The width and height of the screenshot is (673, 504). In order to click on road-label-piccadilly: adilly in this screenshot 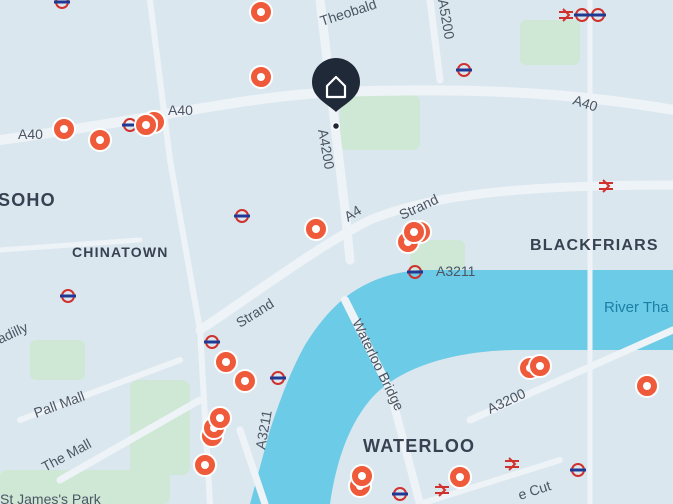, I will do `click(15, 333)`.